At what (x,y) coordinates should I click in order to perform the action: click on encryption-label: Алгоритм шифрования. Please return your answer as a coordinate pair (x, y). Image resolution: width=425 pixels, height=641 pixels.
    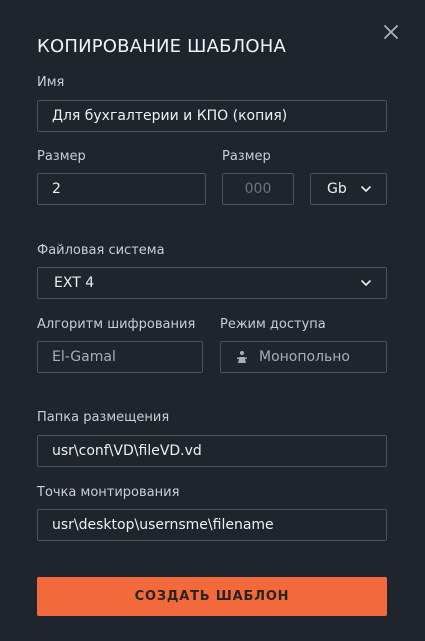
    Looking at the image, I should click on (116, 324).